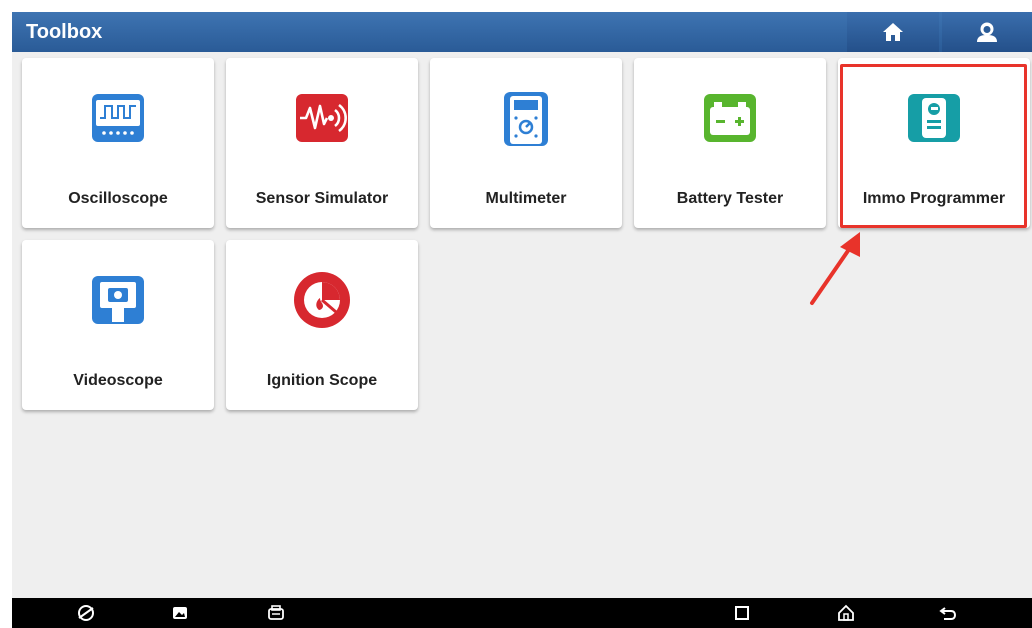  I want to click on tile-label: Sensor Simulator, so click(322, 198).